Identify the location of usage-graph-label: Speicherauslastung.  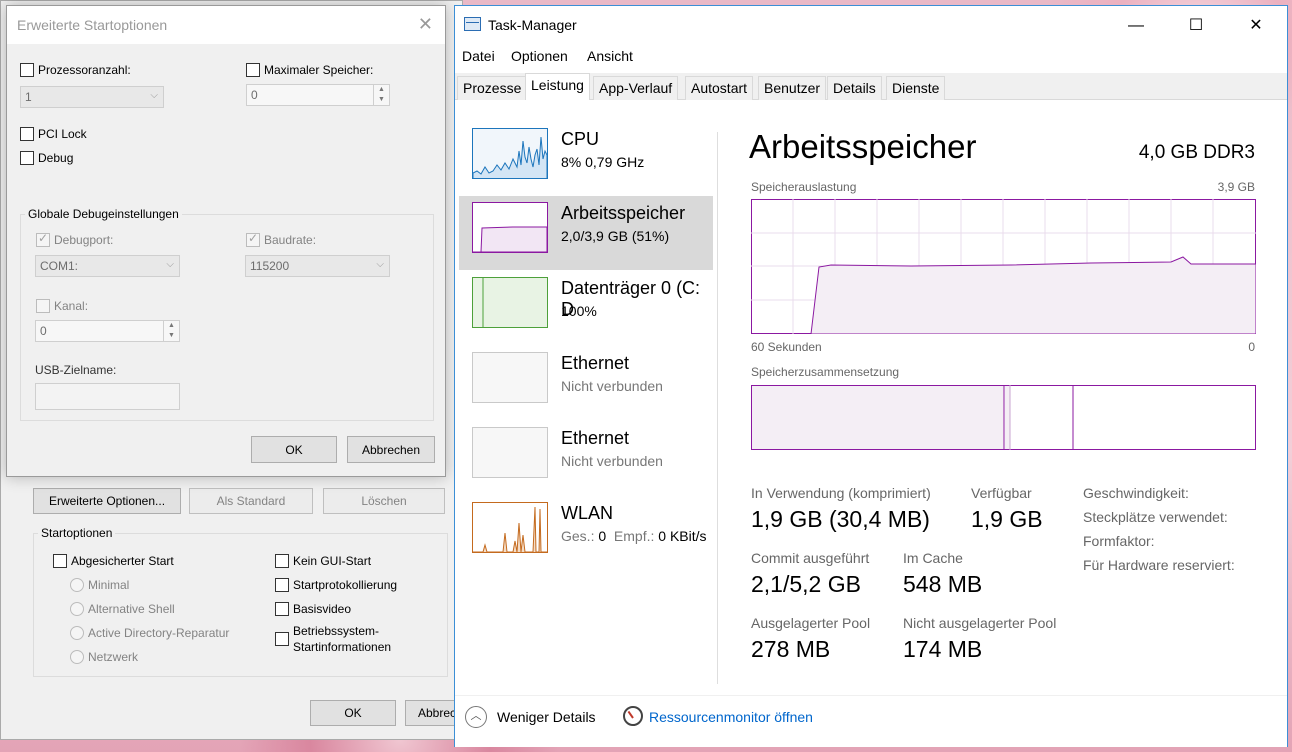
(804, 187).